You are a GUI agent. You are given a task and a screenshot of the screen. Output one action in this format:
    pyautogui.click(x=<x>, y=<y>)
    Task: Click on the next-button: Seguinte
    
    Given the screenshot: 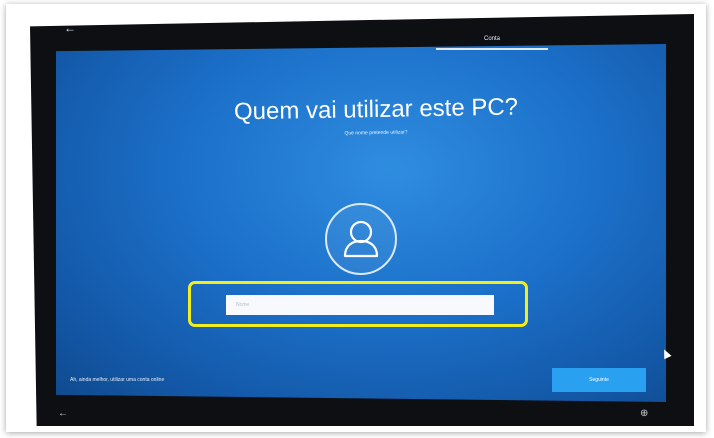 What is the action you would take?
    pyautogui.click(x=599, y=380)
    